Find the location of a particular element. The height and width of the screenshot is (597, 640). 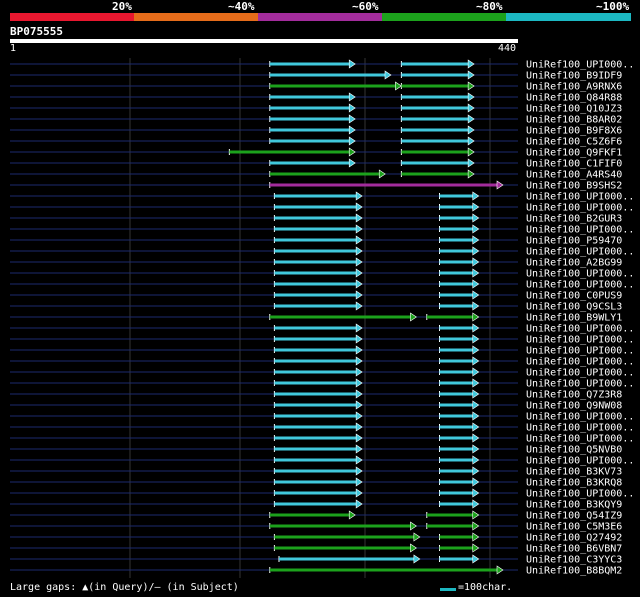

hit-name: UniRef100_Q9NW08 is located at coordinates (574, 406).